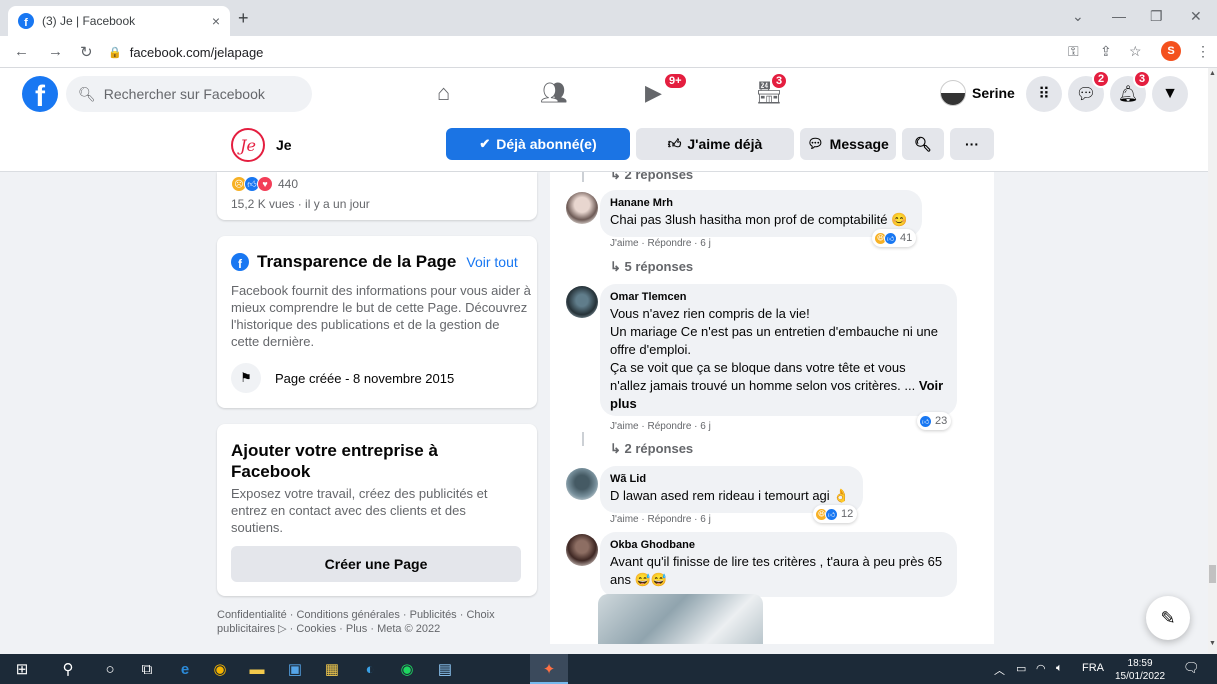 The height and width of the screenshot is (684, 1217). Describe the element at coordinates (999, 670) in the screenshot. I see `tray-chevron-icon: ︿` at that location.